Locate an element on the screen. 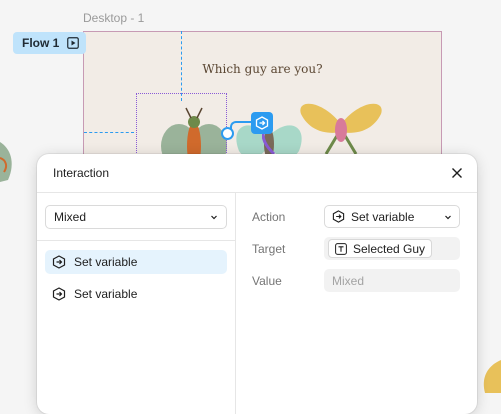 The width and height of the screenshot is (501, 414). action-select: Set variable is located at coordinates (392, 216).